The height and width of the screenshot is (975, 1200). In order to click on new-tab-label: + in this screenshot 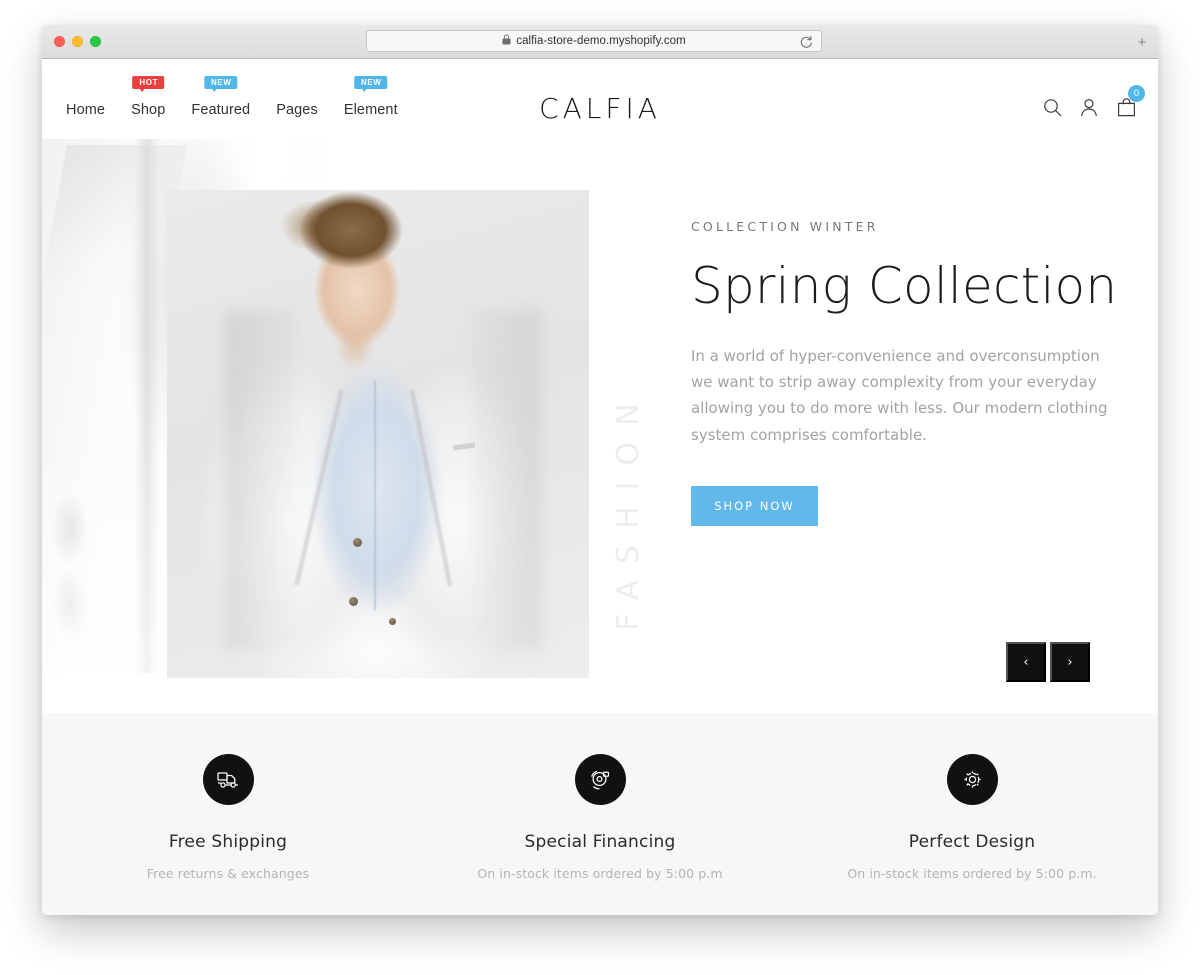, I will do `click(1142, 42)`.